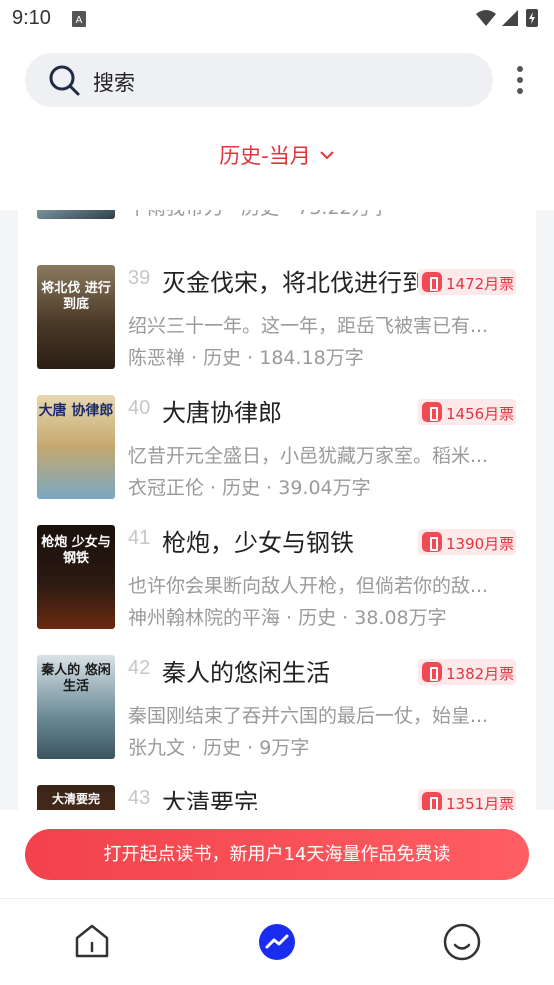  What do you see at coordinates (292, 283) in the screenshot?
I see `book-title: 灭金伐宋，将北伐进行到底` at bounding box center [292, 283].